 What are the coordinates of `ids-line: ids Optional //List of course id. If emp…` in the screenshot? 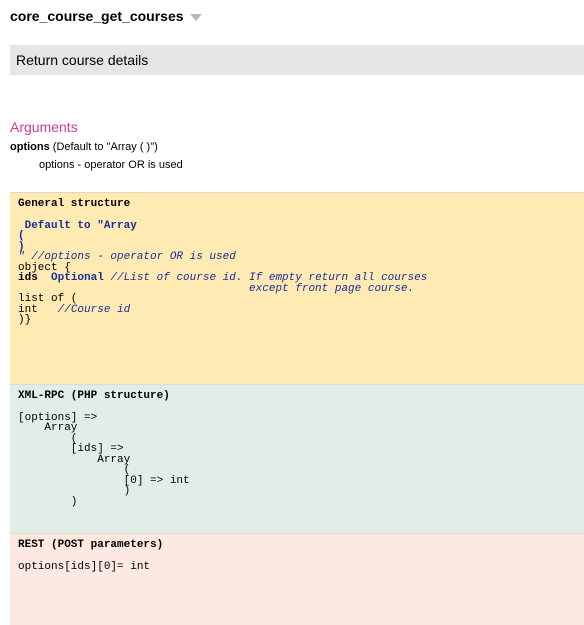 It's located at (301, 278).